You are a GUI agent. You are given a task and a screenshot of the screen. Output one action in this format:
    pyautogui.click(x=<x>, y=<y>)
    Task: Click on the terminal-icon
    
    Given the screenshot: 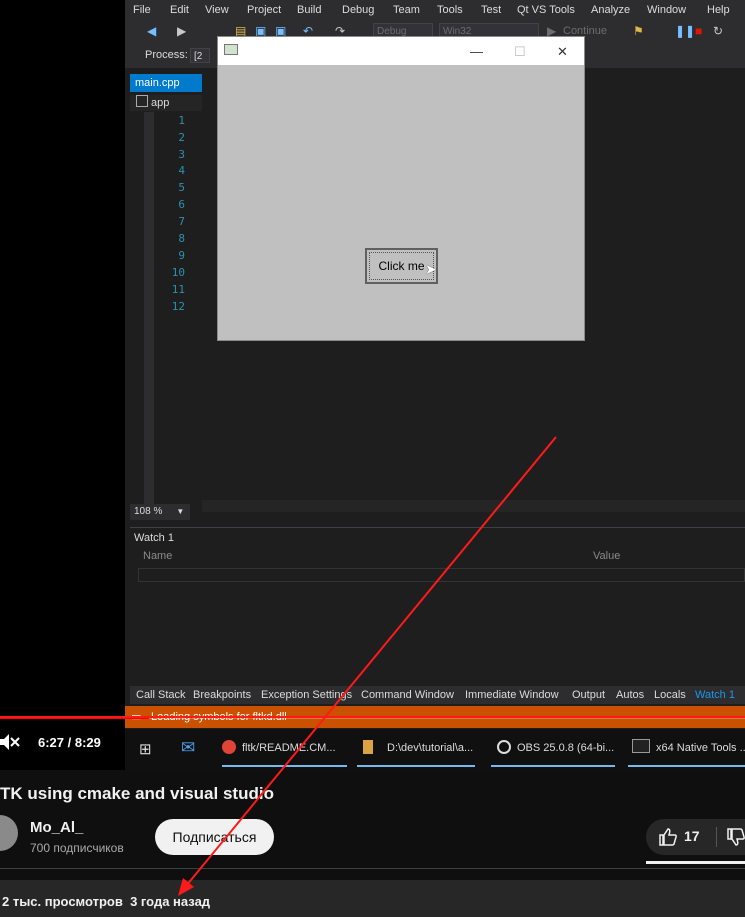 What is the action you would take?
    pyautogui.click(x=641, y=746)
    